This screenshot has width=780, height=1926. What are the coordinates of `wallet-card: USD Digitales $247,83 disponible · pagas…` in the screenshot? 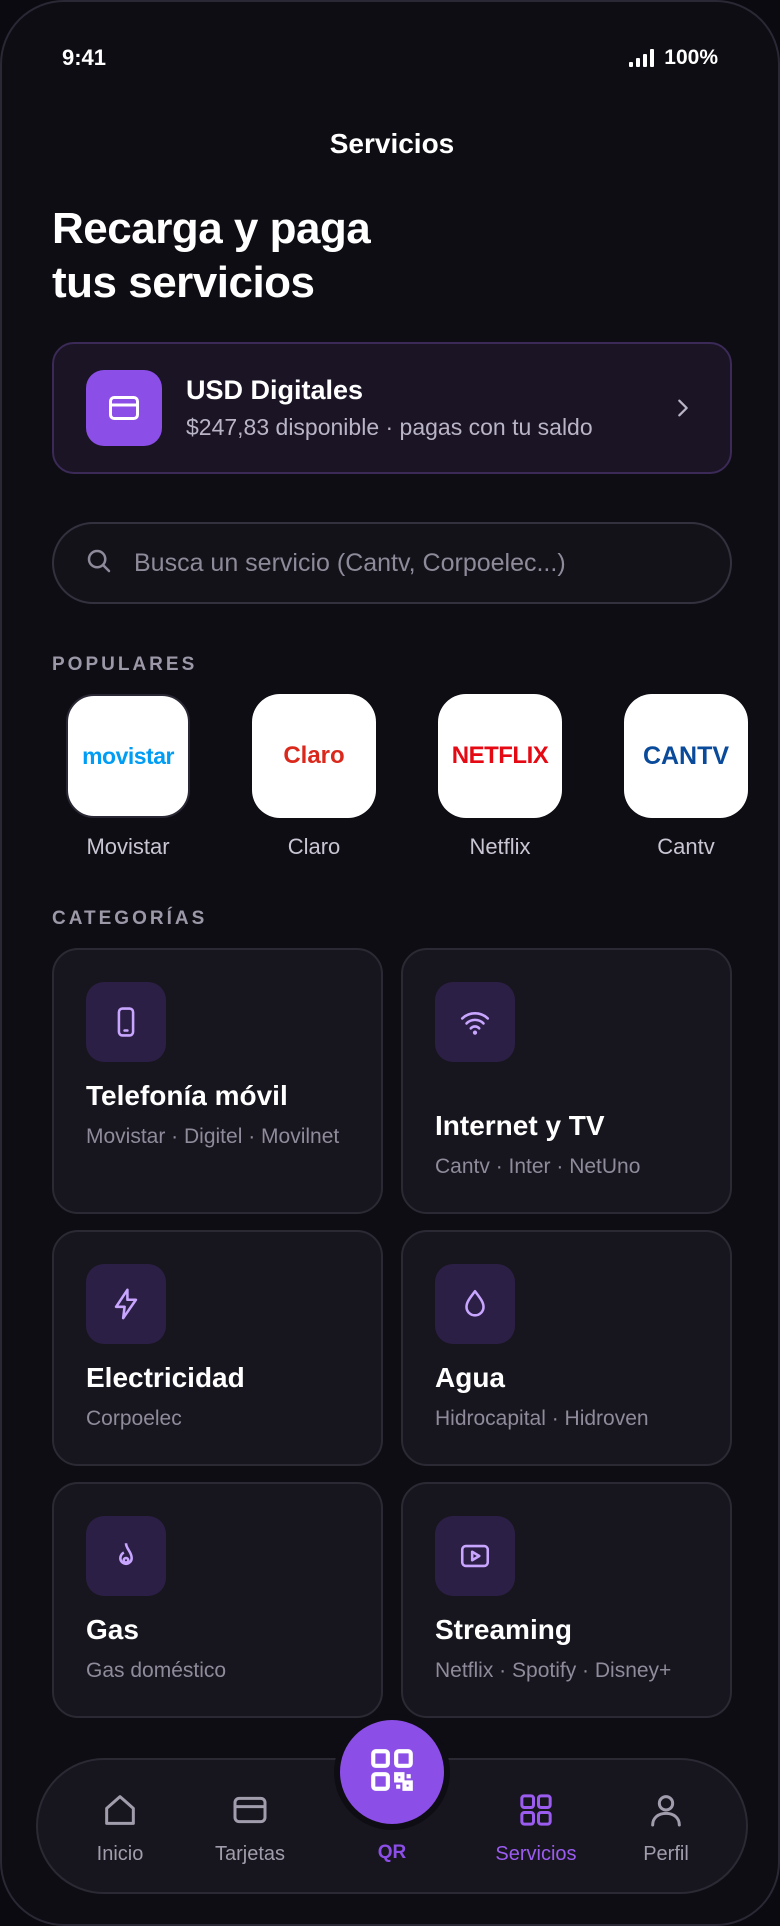 It's located at (392, 408).